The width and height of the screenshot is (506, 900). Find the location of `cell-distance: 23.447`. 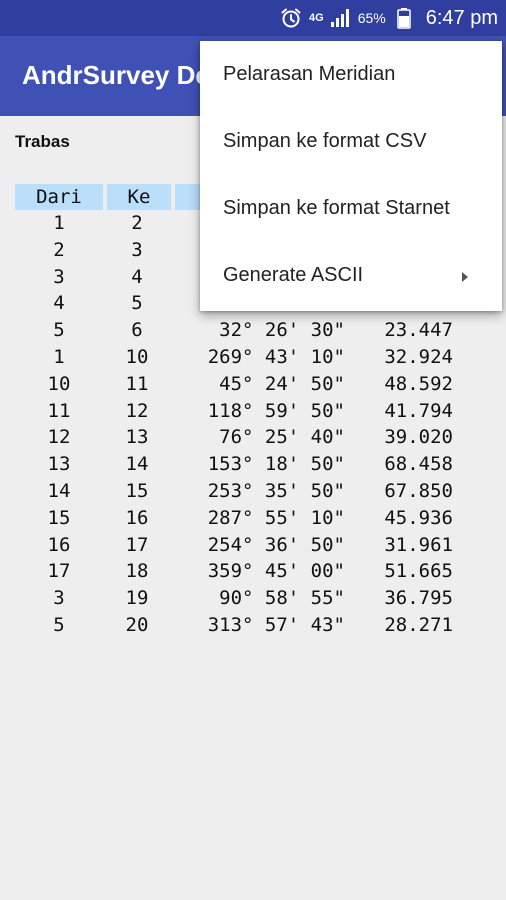

cell-distance: 23.447 is located at coordinates (418, 330).